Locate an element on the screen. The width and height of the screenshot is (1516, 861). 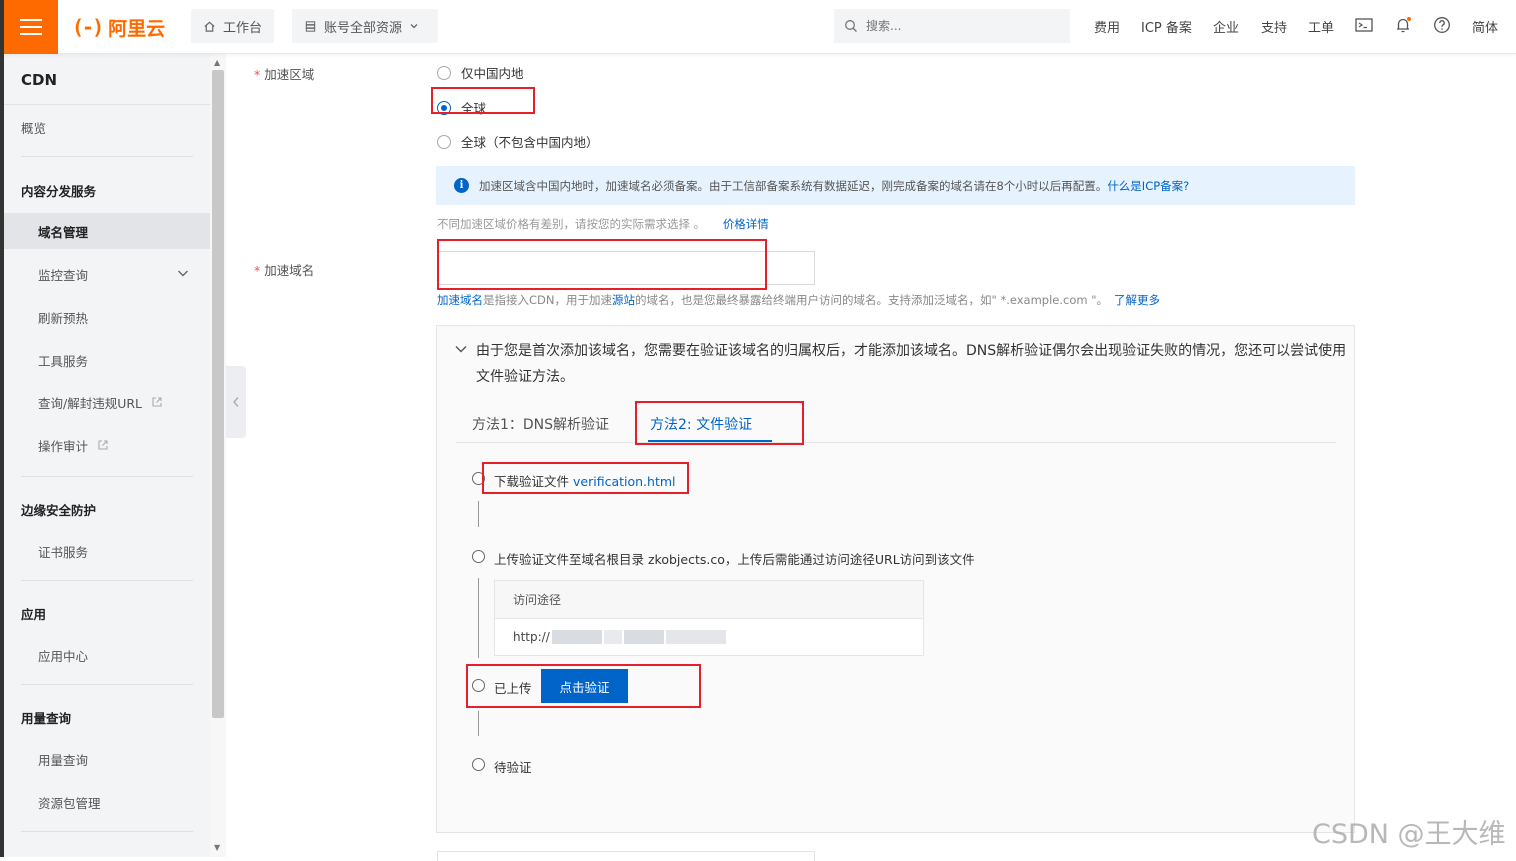
sidebar-item-domain-management: 域名管理 is located at coordinates (107, 231).